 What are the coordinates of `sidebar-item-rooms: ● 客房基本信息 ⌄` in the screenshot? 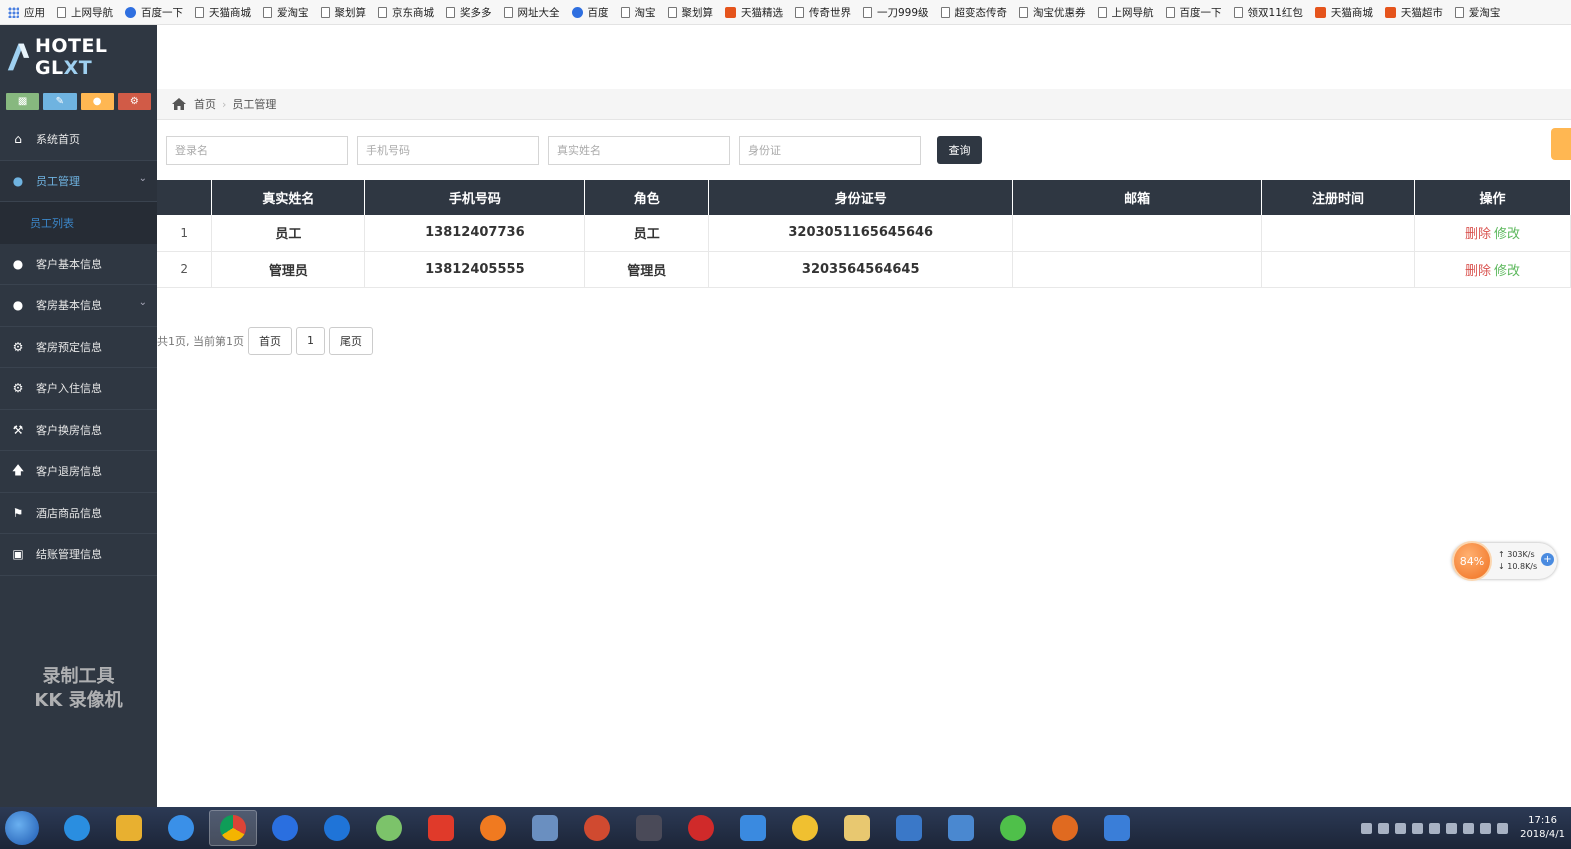 It's located at (78, 306).